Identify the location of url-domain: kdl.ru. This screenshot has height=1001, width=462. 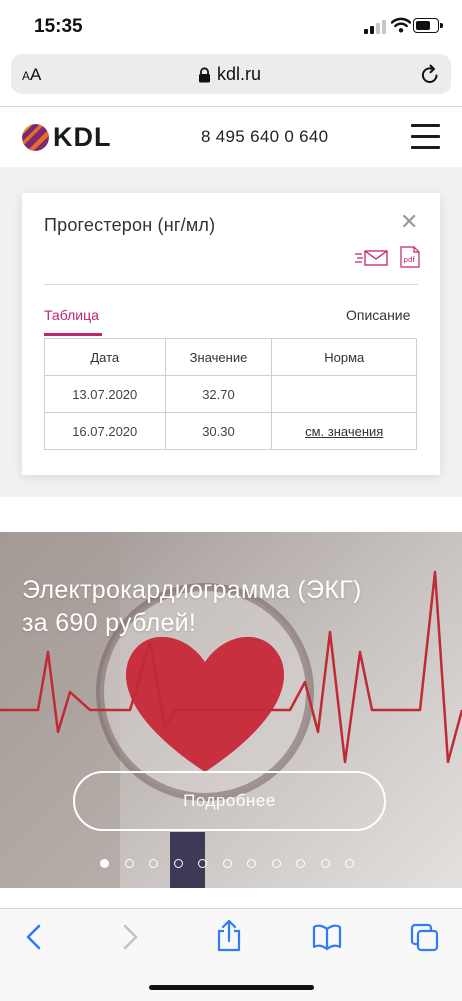
(239, 74).